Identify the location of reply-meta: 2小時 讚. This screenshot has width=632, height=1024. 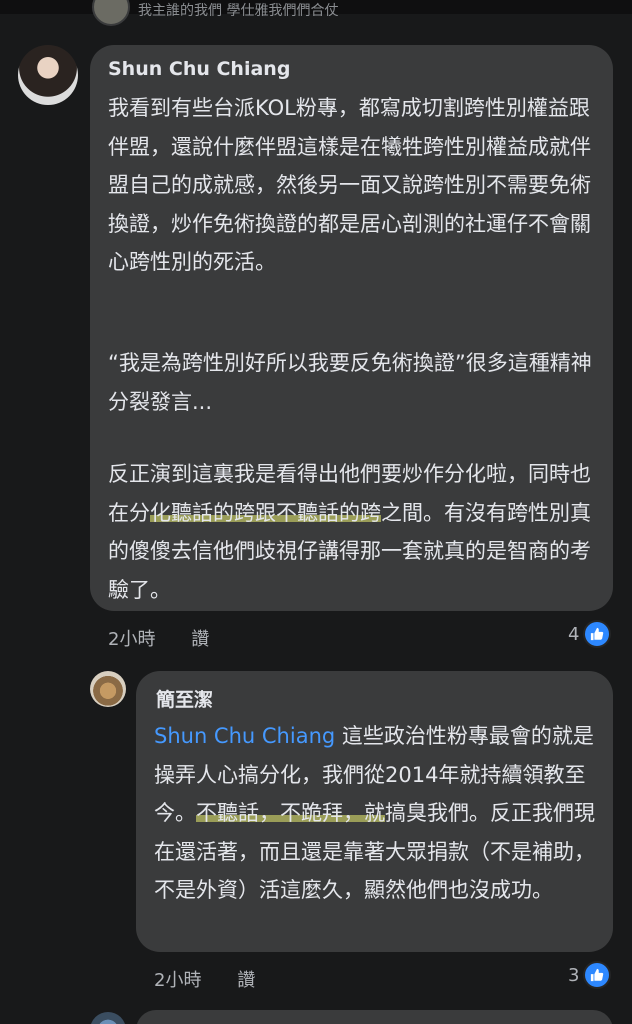
(204, 979).